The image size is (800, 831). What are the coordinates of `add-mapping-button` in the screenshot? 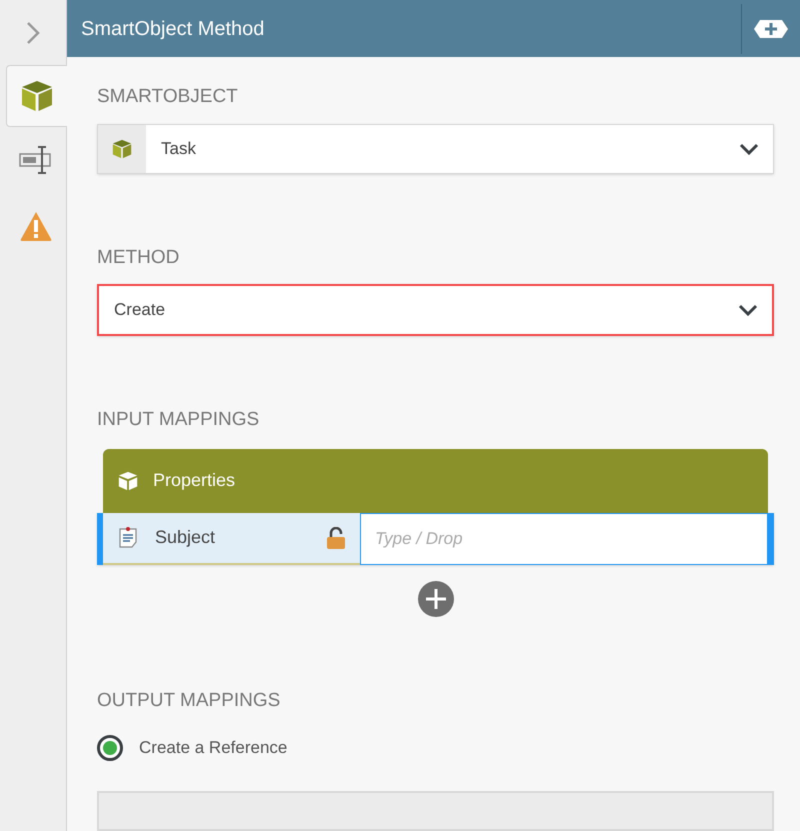 It's located at (436, 598).